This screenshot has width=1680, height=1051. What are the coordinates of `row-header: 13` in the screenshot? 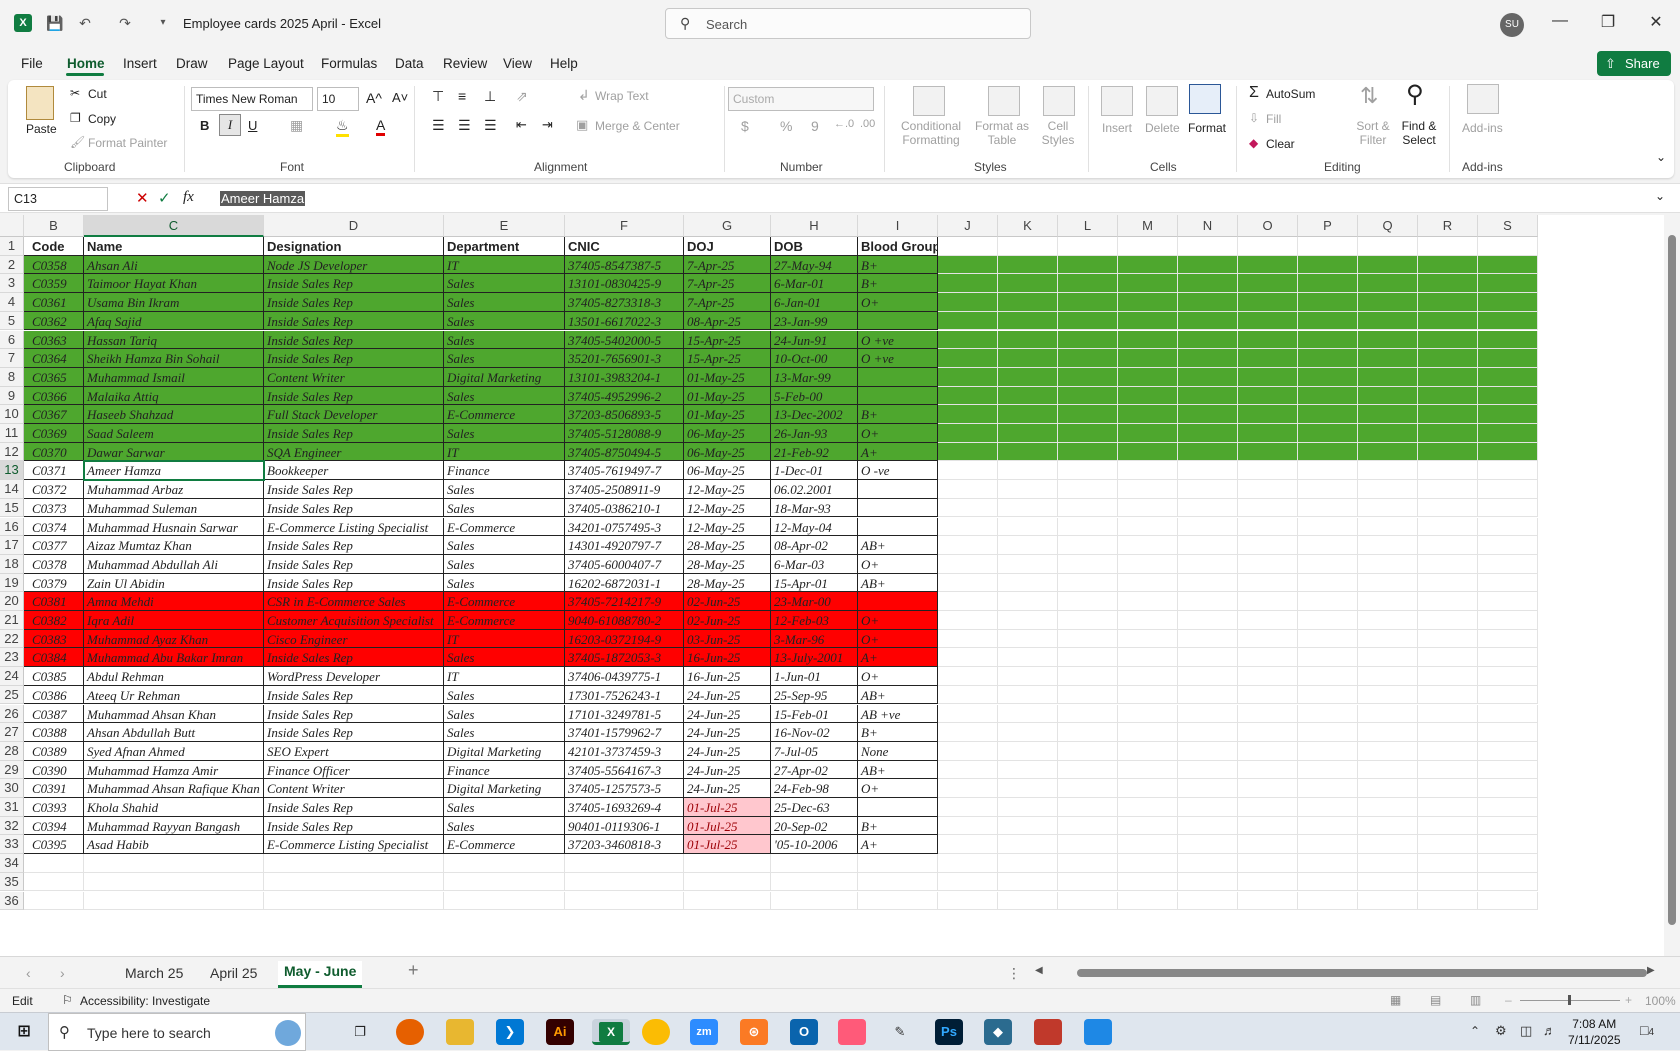 It's located at (12, 471).